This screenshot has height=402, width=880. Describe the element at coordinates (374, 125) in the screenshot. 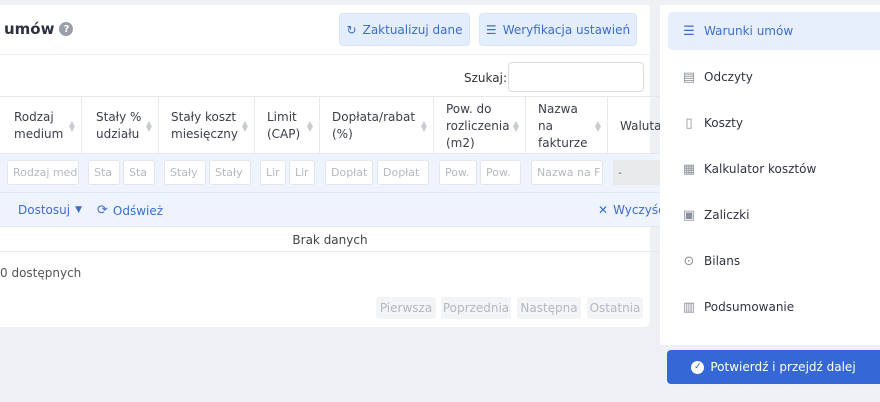

I see `column-label: Dopłata/rabat (%)` at that location.